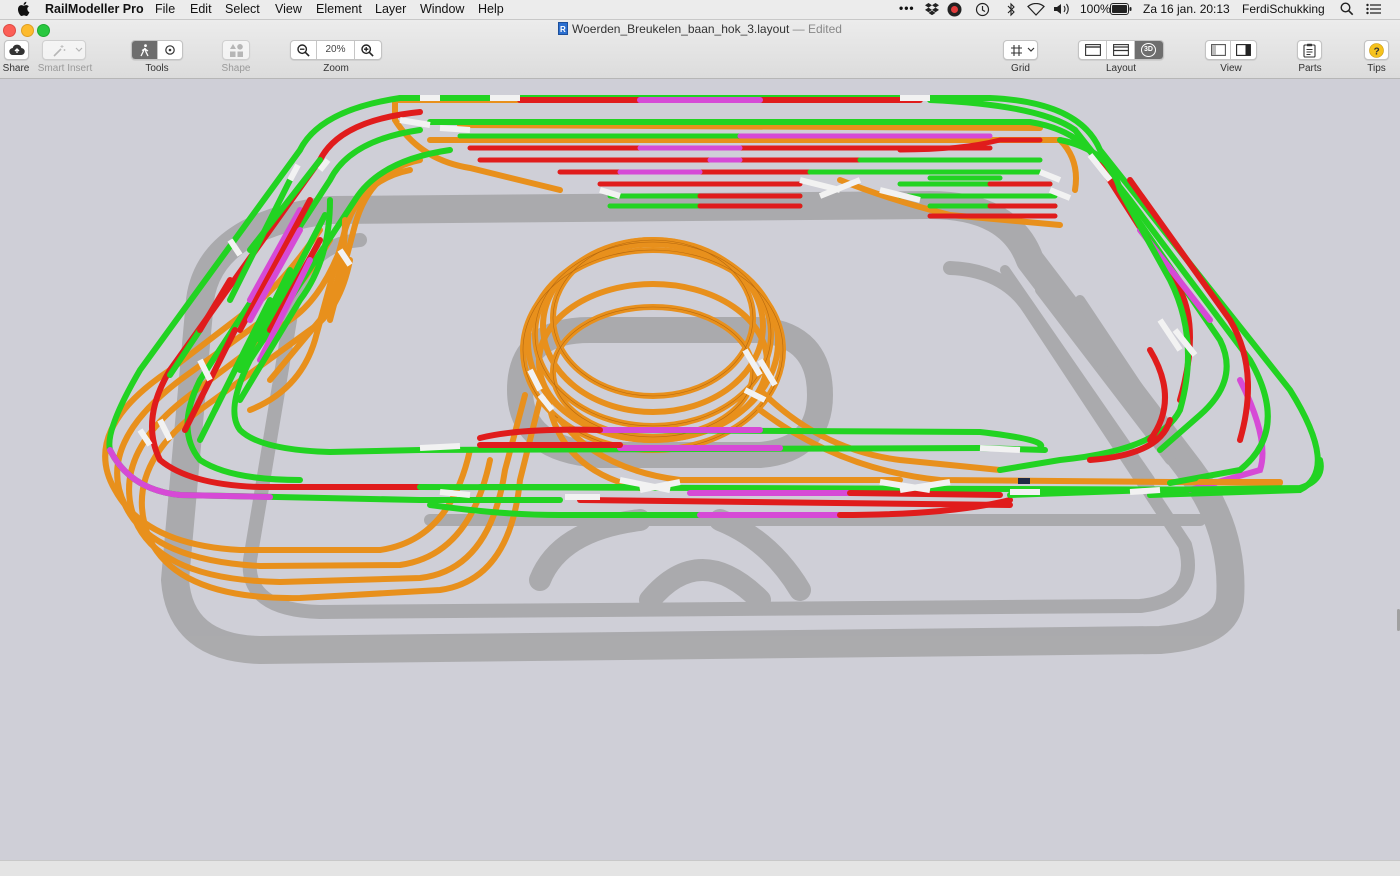 This screenshot has width=1400, height=876. Describe the element at coordinates (1121, 10) in the screenshot. I see `battery-icon` at that location.